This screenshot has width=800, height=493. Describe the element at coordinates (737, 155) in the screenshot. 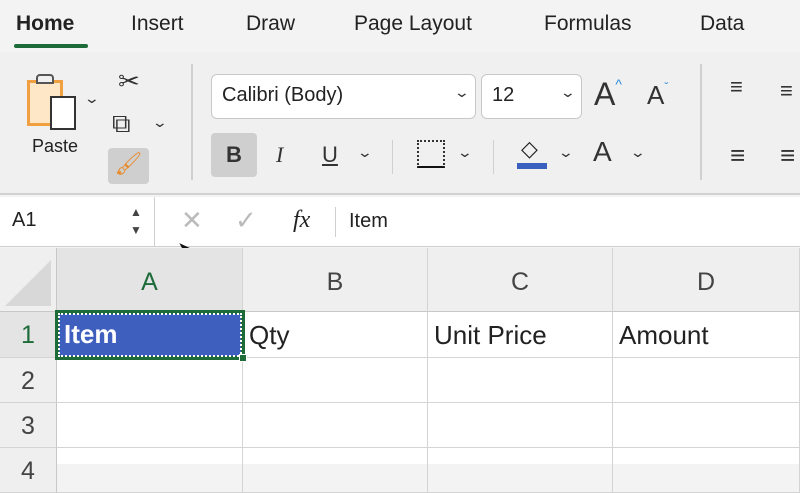

I see `align-left-icon: ≡` at that location.